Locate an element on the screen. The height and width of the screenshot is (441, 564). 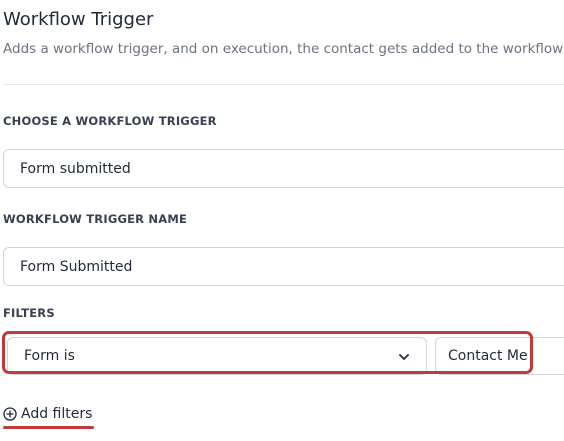
chevron-down-icon is located at coordinates (404, 357).